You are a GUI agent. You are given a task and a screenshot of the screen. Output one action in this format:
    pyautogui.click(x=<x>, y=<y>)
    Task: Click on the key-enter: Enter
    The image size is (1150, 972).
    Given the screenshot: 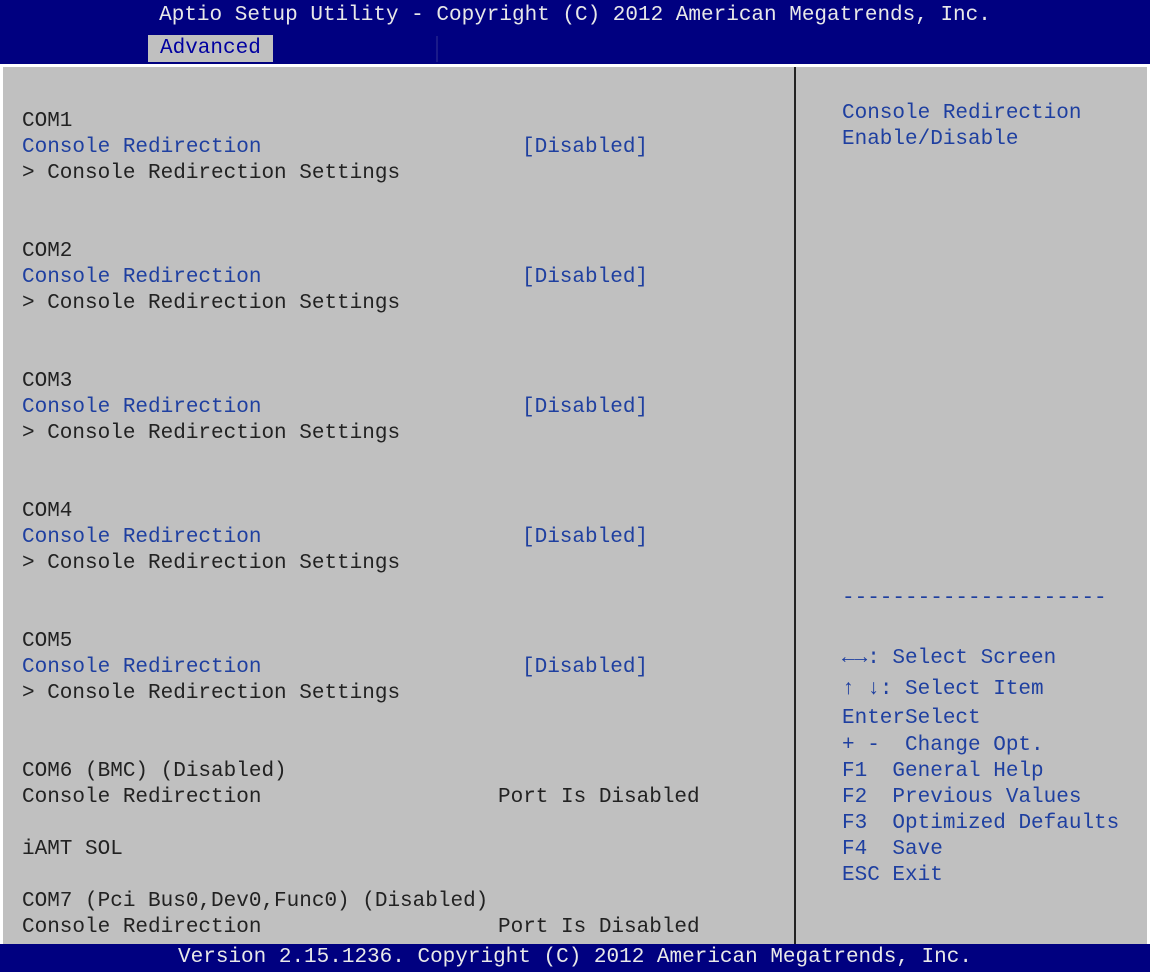 What is the action you would take?
    pyautogui.click(x=874, y=718)
    